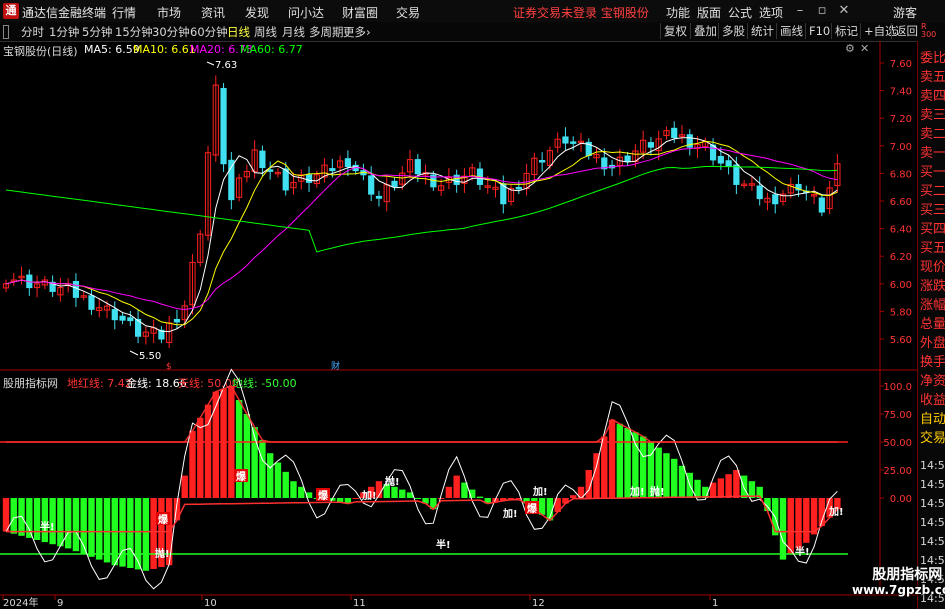  Describe the element at coordinates (901, 64) in the screenshot. I see `main-y-label: 7.60` at that location.